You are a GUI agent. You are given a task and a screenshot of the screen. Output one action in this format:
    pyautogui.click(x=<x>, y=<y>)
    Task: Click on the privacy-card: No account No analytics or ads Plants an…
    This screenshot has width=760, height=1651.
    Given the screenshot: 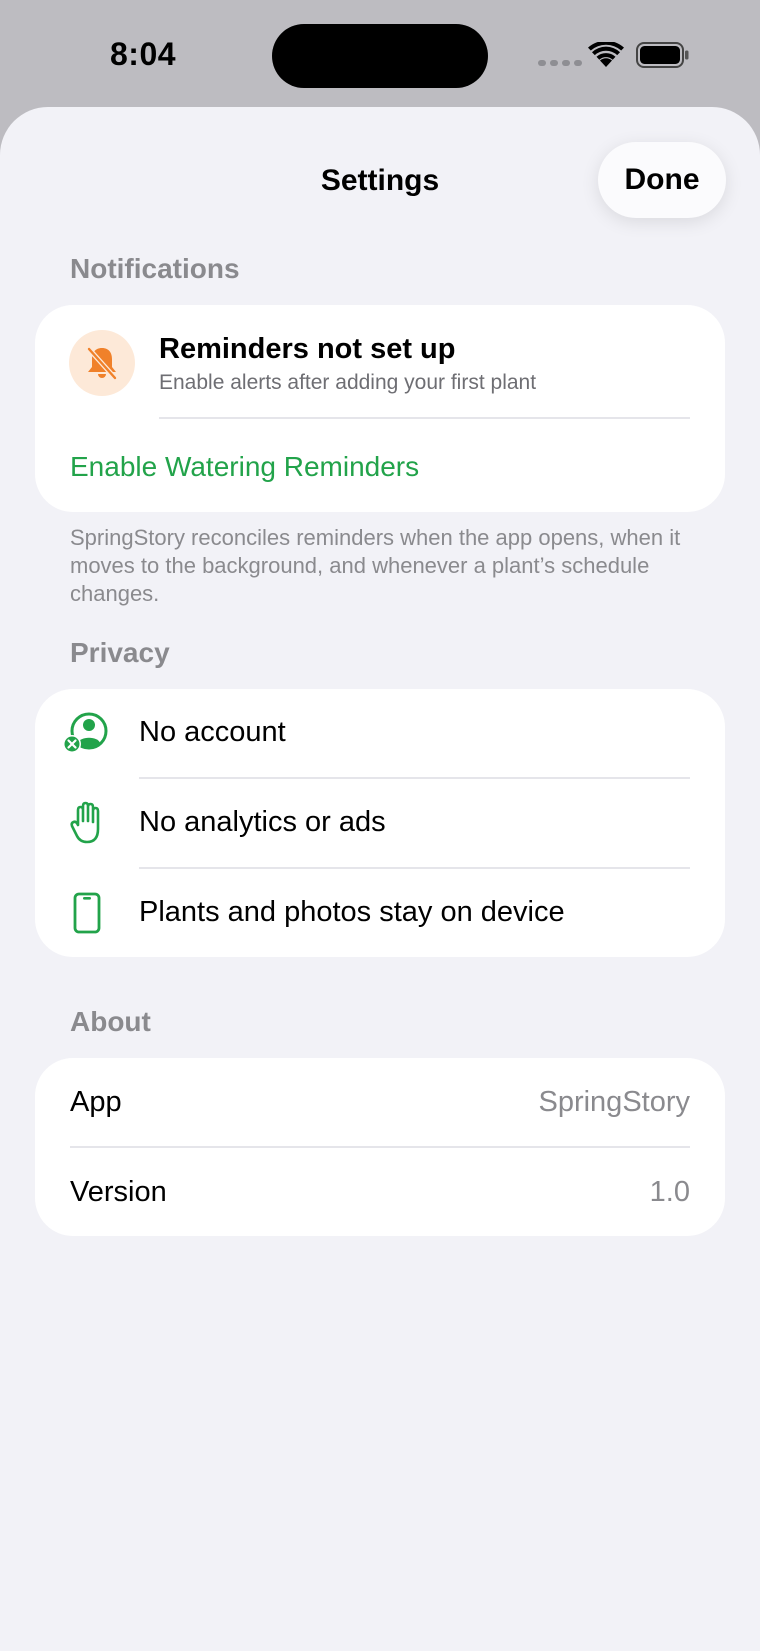 What is the action you would take?
    pyautogui.click(x=380, y=823)
    